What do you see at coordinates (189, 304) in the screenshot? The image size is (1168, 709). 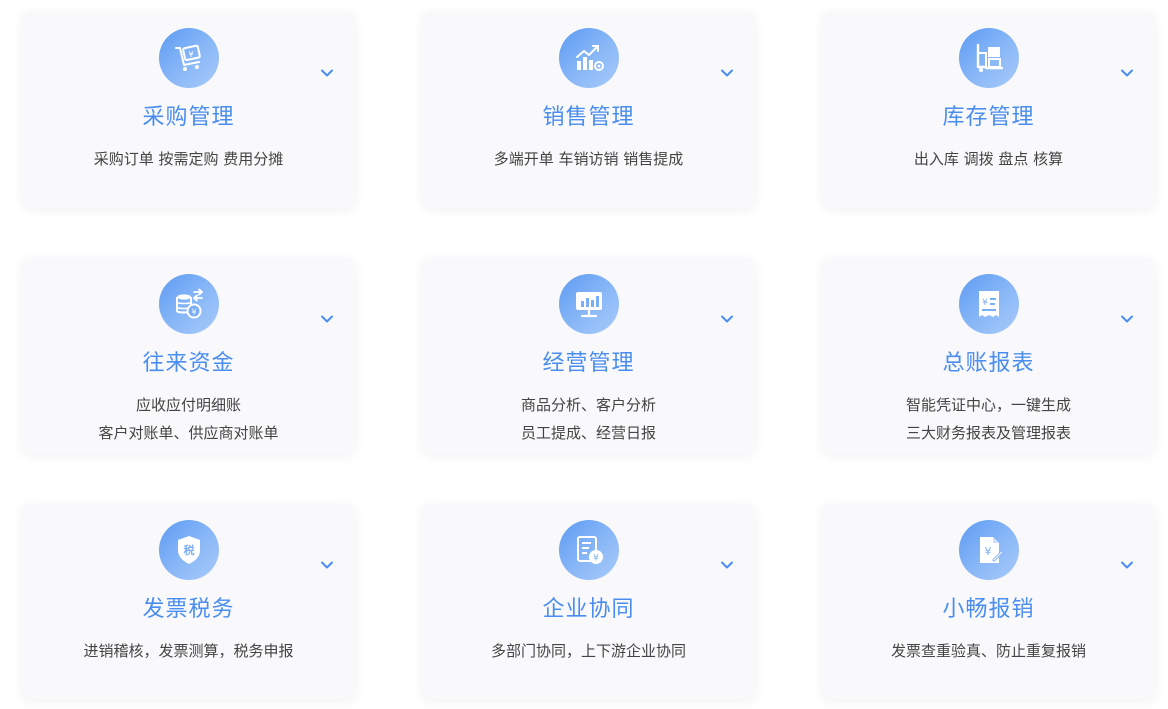 I see `coins-exchange-icon: ¥` at bounding box center [189, 304].